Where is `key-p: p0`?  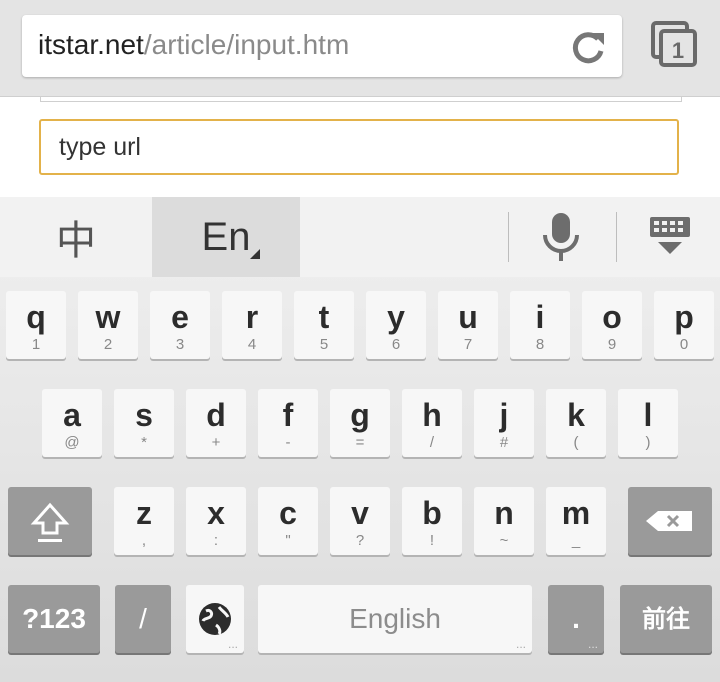
key-p: p0 is located at coordinates (684, 325).